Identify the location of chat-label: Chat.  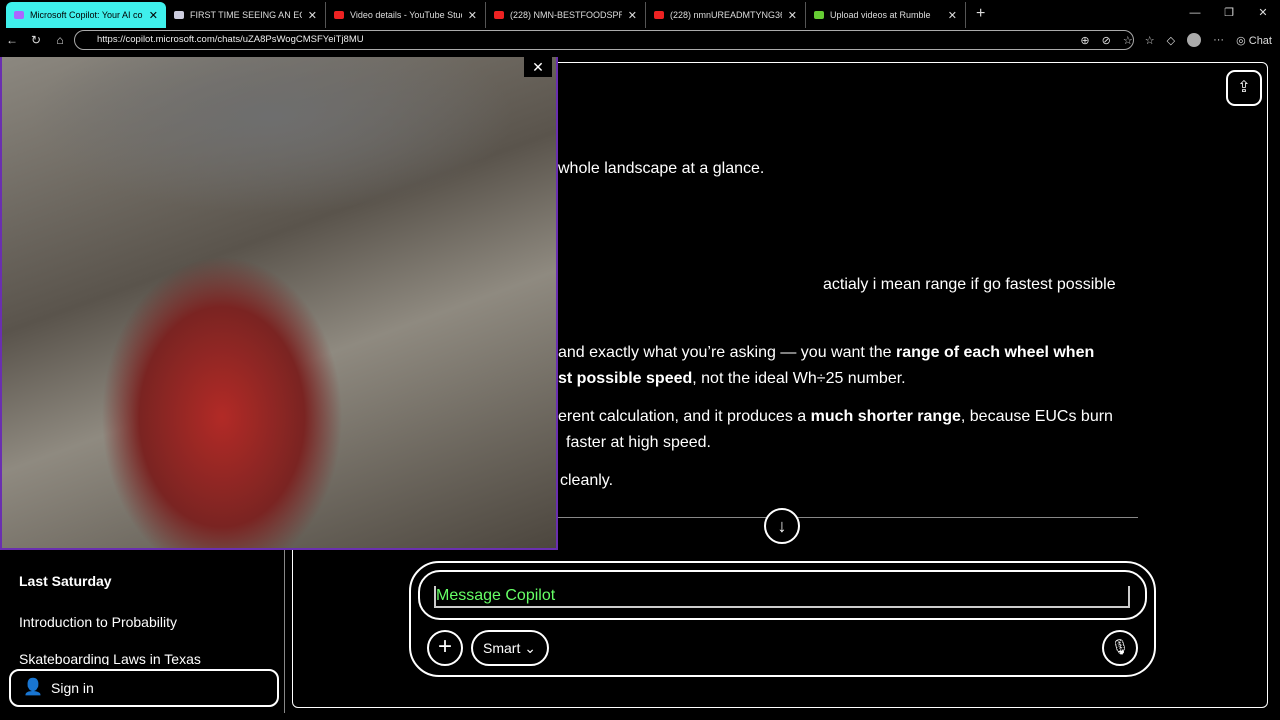
(1260, 40).